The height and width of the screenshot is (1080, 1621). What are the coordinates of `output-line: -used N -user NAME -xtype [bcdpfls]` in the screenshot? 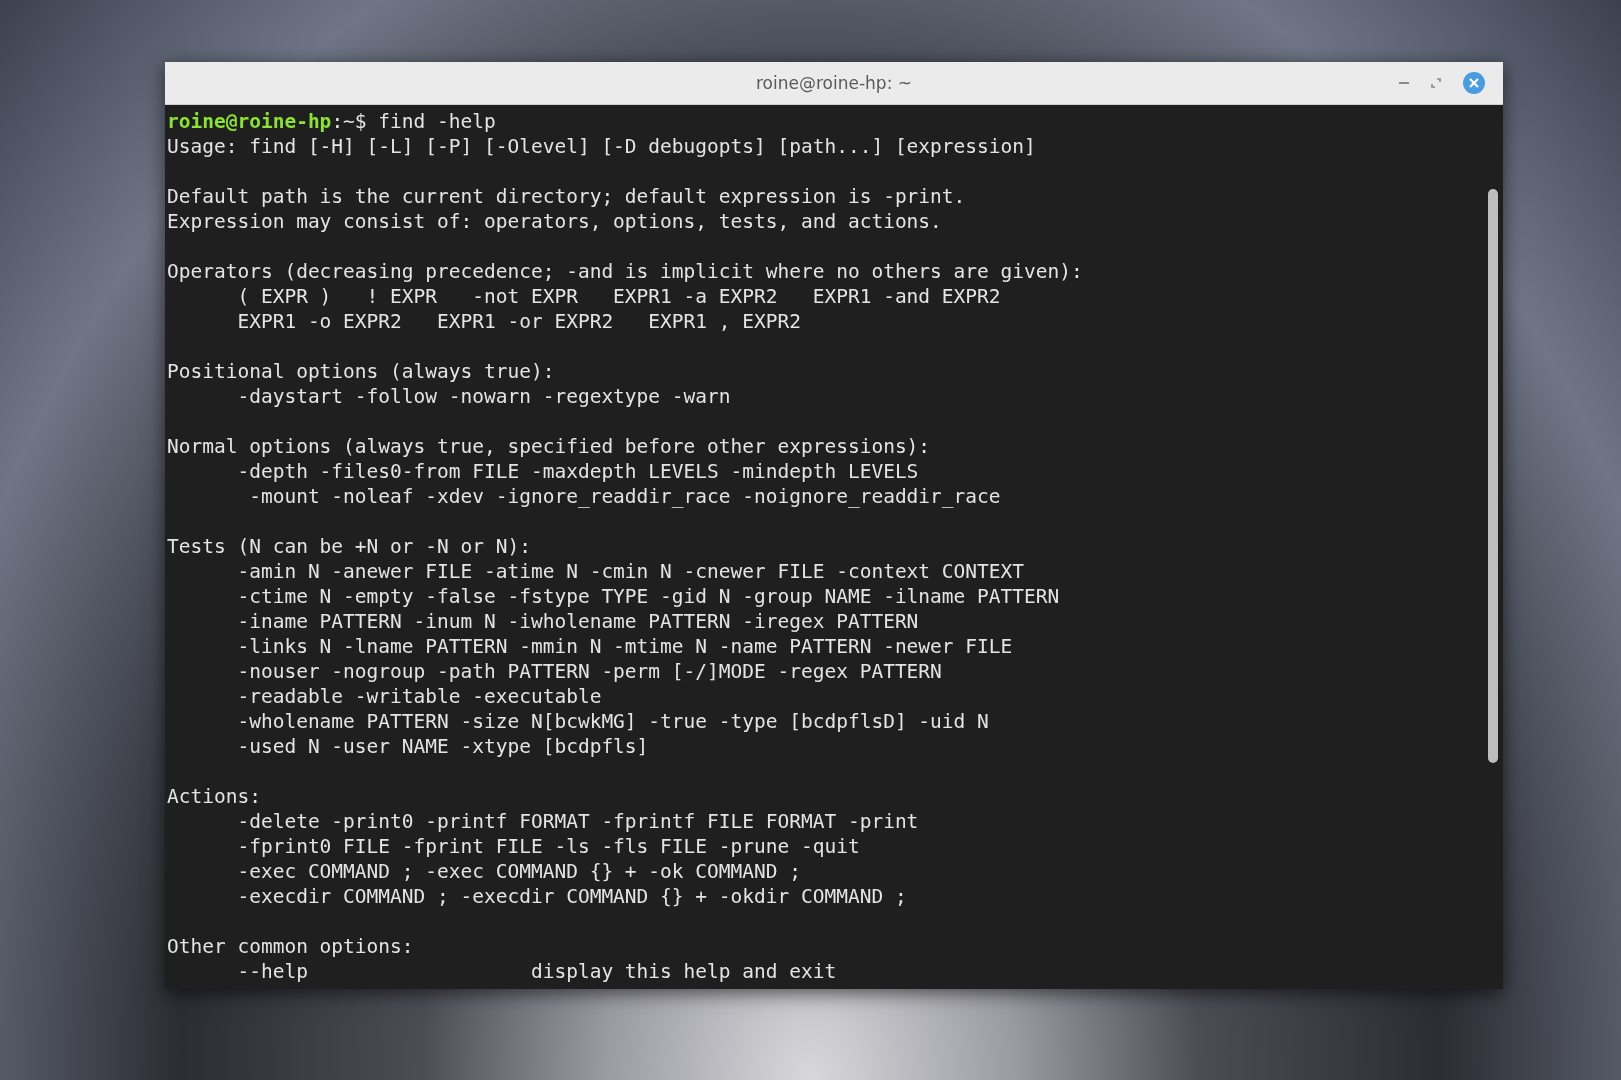 It's located at (443, 746).